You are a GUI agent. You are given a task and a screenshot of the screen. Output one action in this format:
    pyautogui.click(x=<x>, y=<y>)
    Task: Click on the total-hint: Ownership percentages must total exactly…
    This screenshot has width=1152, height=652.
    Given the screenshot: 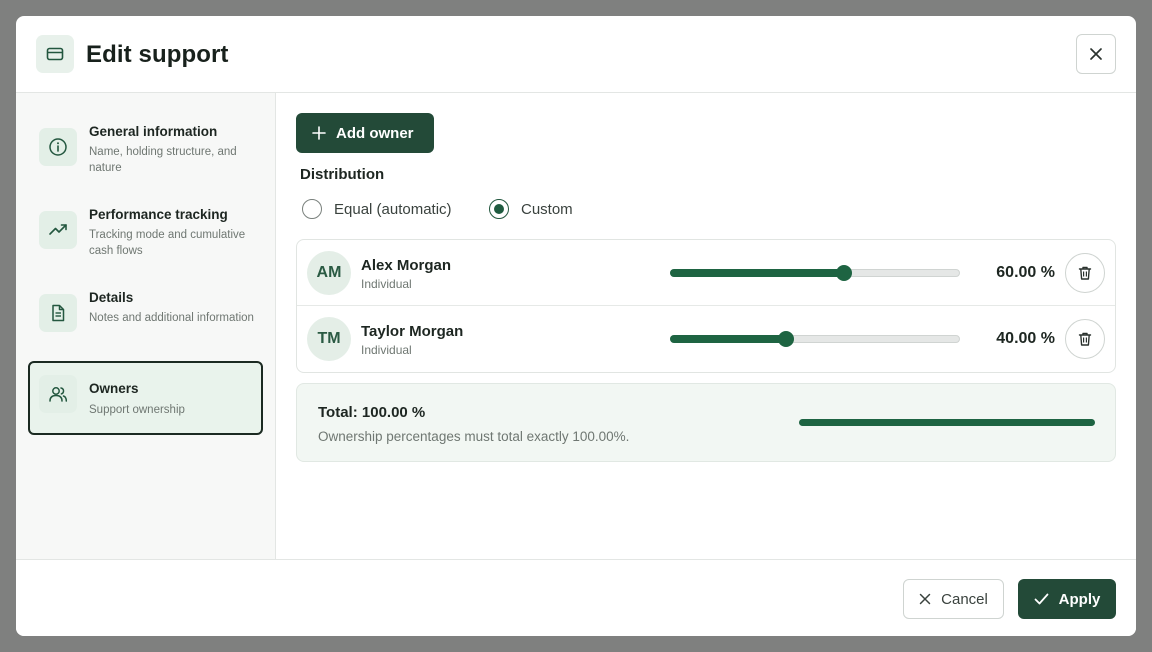 What is the action you would take?
    pyautogui.click(x=474, y=436)
    